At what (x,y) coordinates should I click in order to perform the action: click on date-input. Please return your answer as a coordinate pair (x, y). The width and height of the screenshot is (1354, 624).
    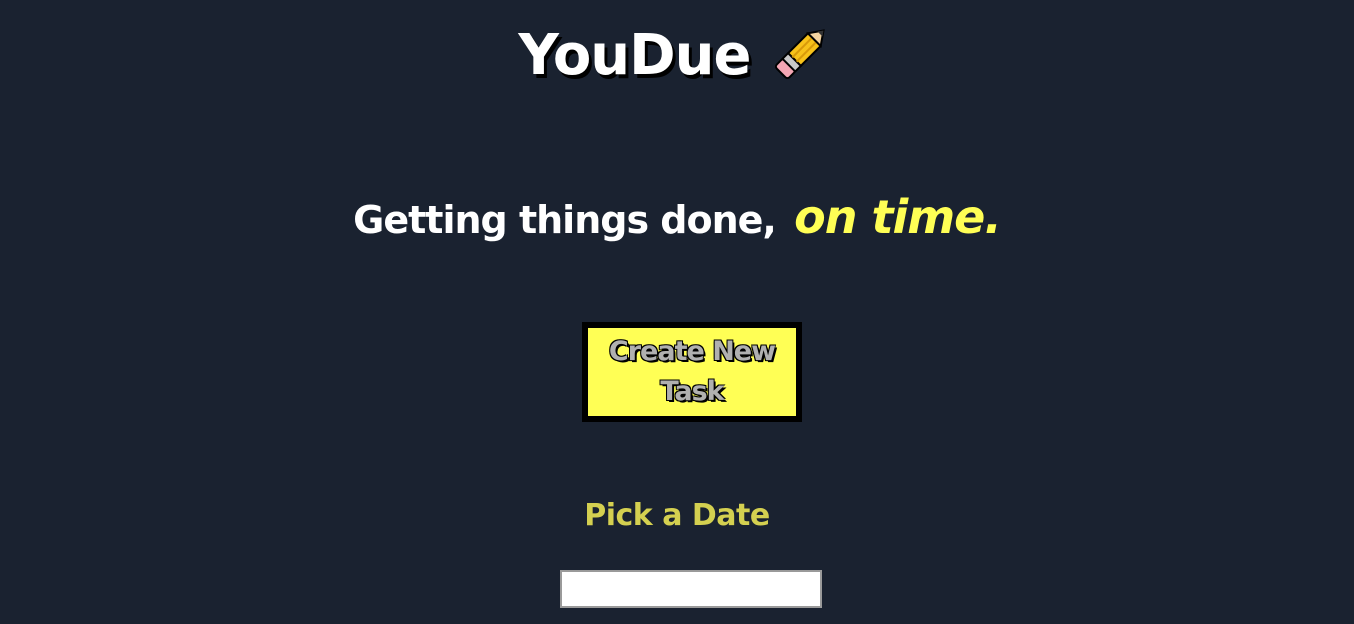
    Looking at the image, I should click on (691, 589).